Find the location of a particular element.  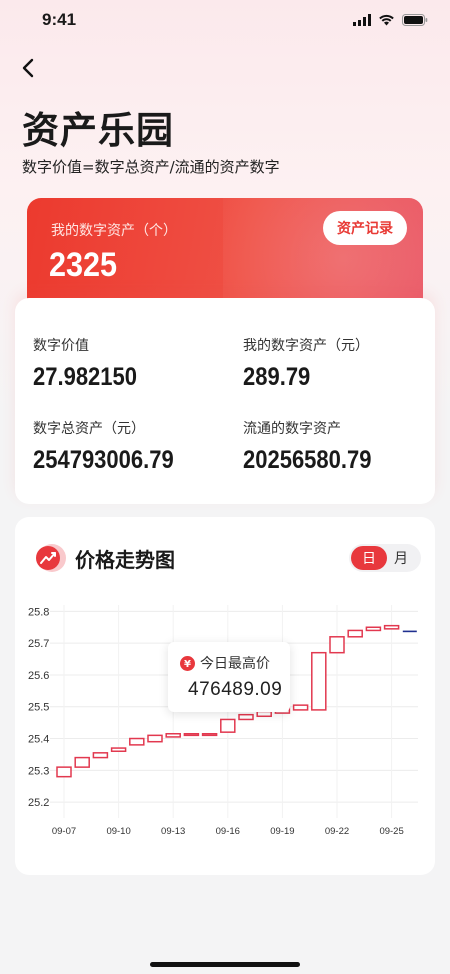

price-tooltip: ¥ 今日最高价 476489.09 is located at coordinates (229, 677).